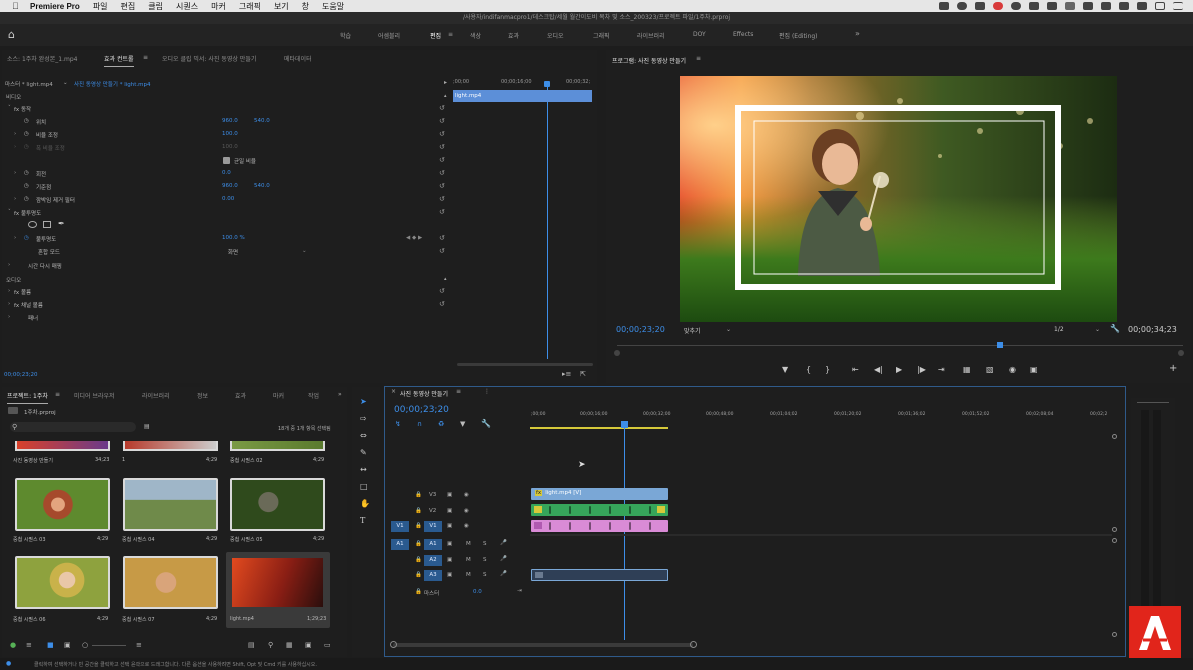  Describe the element at coordinates (525, 364) in the screenshot. I see `mini-scrollbar` at that location.